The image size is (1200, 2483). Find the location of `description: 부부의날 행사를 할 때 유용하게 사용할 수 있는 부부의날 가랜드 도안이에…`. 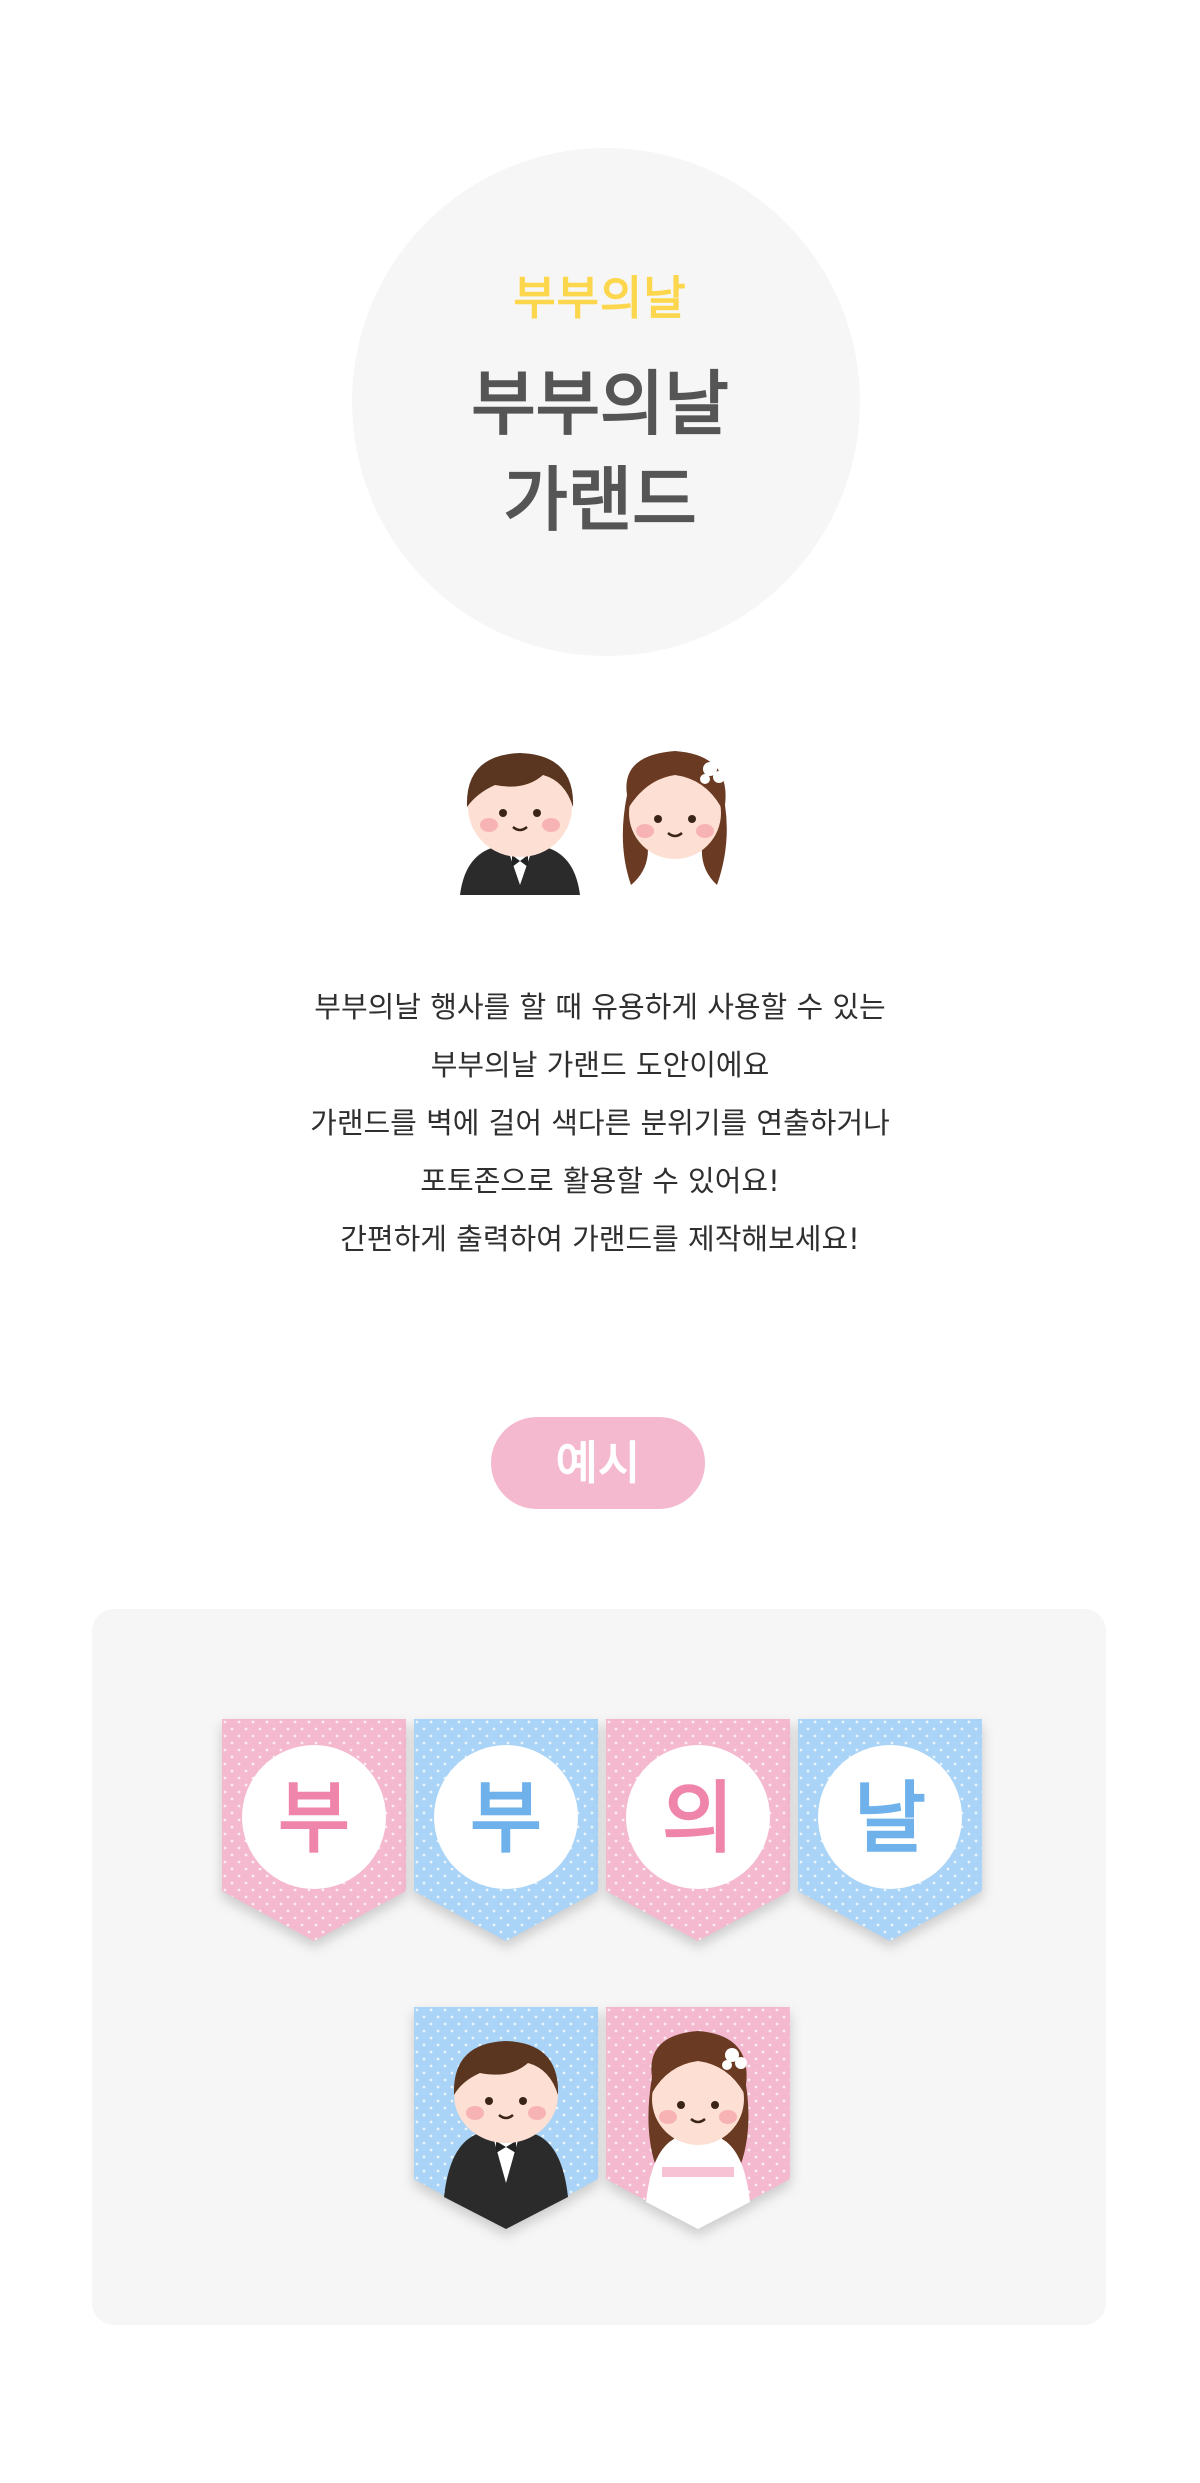

description: 부부의날 행사를 할 때 유용하게 사용할 수 있는 부부의날 가랜드 도안이에… is located at coordinates (600, 1123).